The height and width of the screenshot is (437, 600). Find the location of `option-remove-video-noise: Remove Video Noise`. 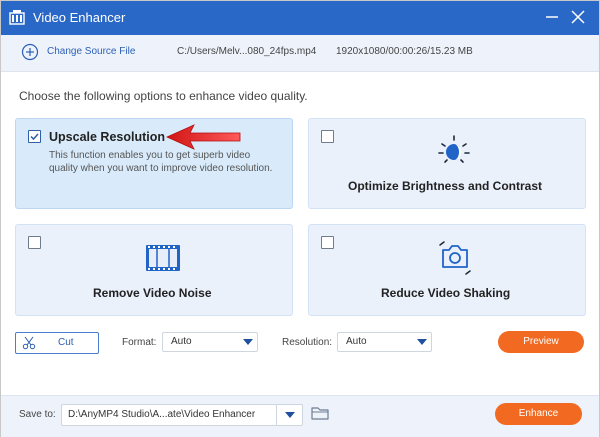

option-remove-video-noise: Remove Video Noise is located at coordinates (154, 270).